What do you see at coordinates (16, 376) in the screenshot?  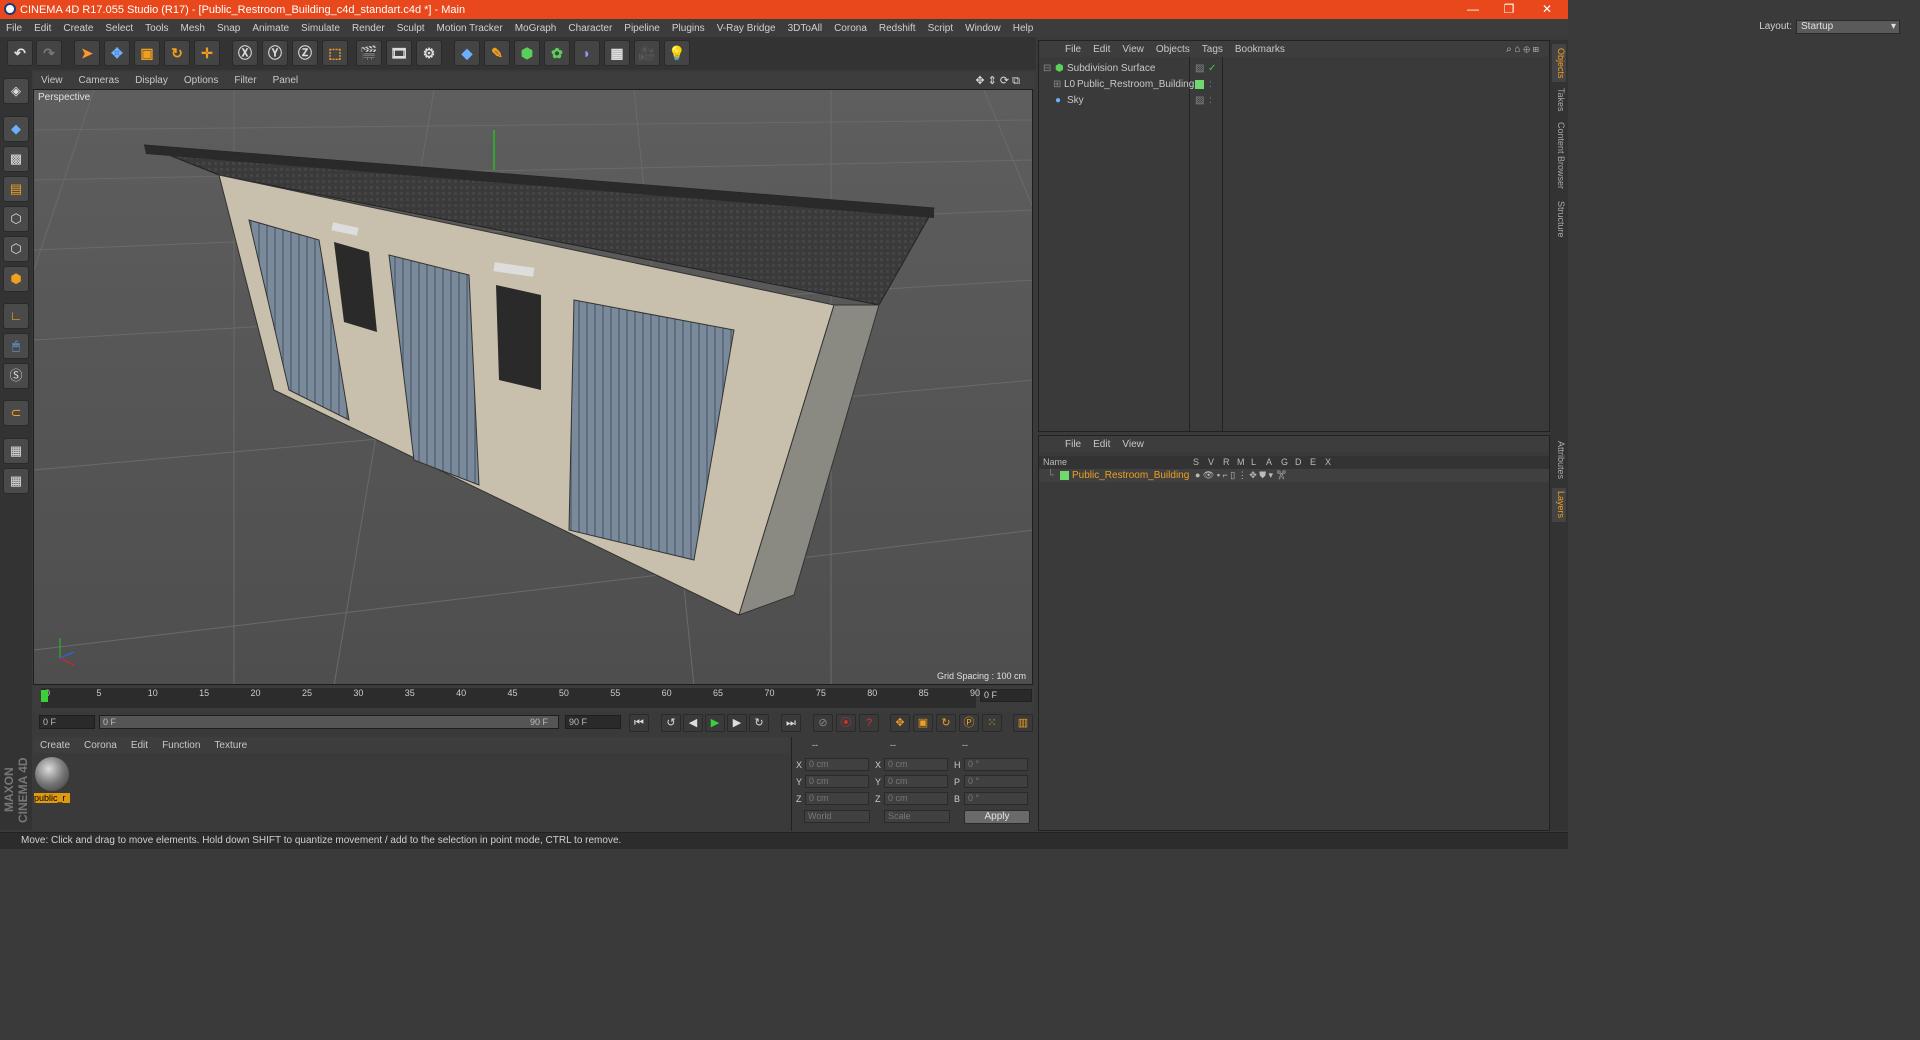 I see `solo-mode-icon: Ⓢ` at bounding box center [16, 376].